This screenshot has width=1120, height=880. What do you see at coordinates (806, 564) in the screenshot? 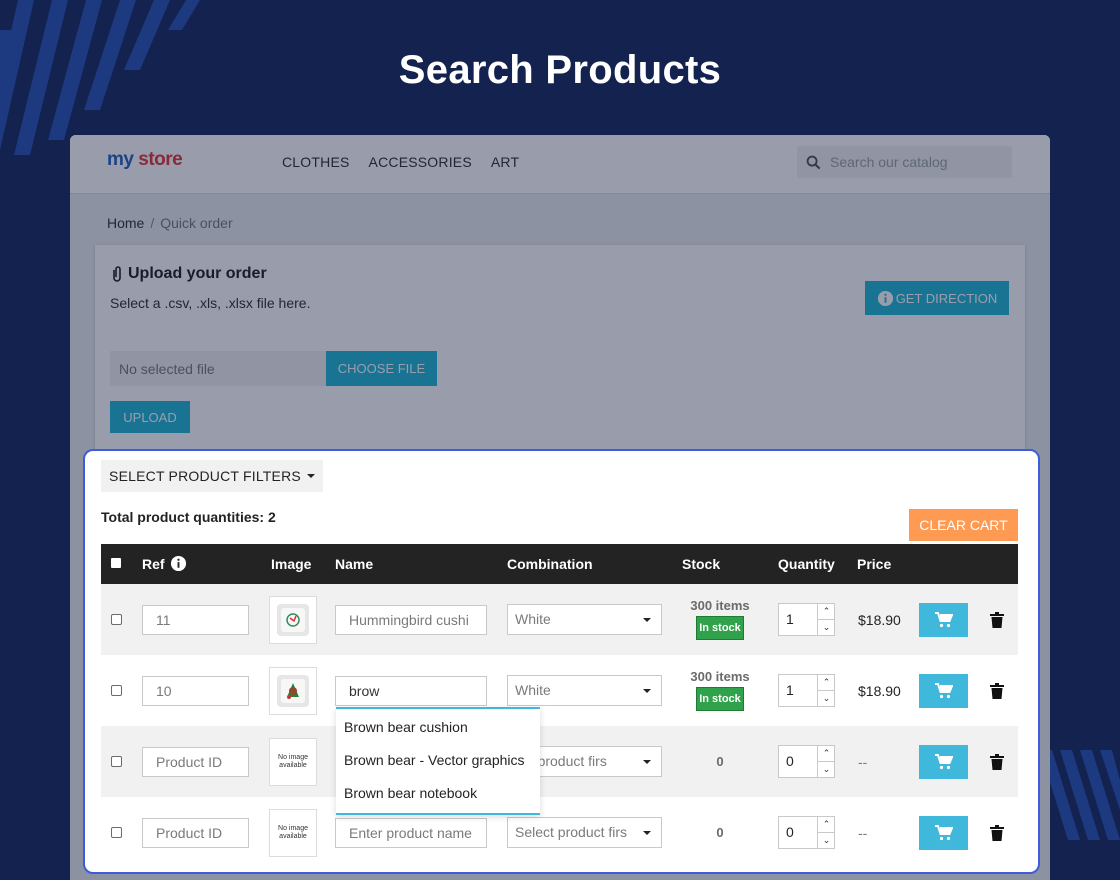
I see `col-quantity: Quantity` at bounding box center [806, 564].